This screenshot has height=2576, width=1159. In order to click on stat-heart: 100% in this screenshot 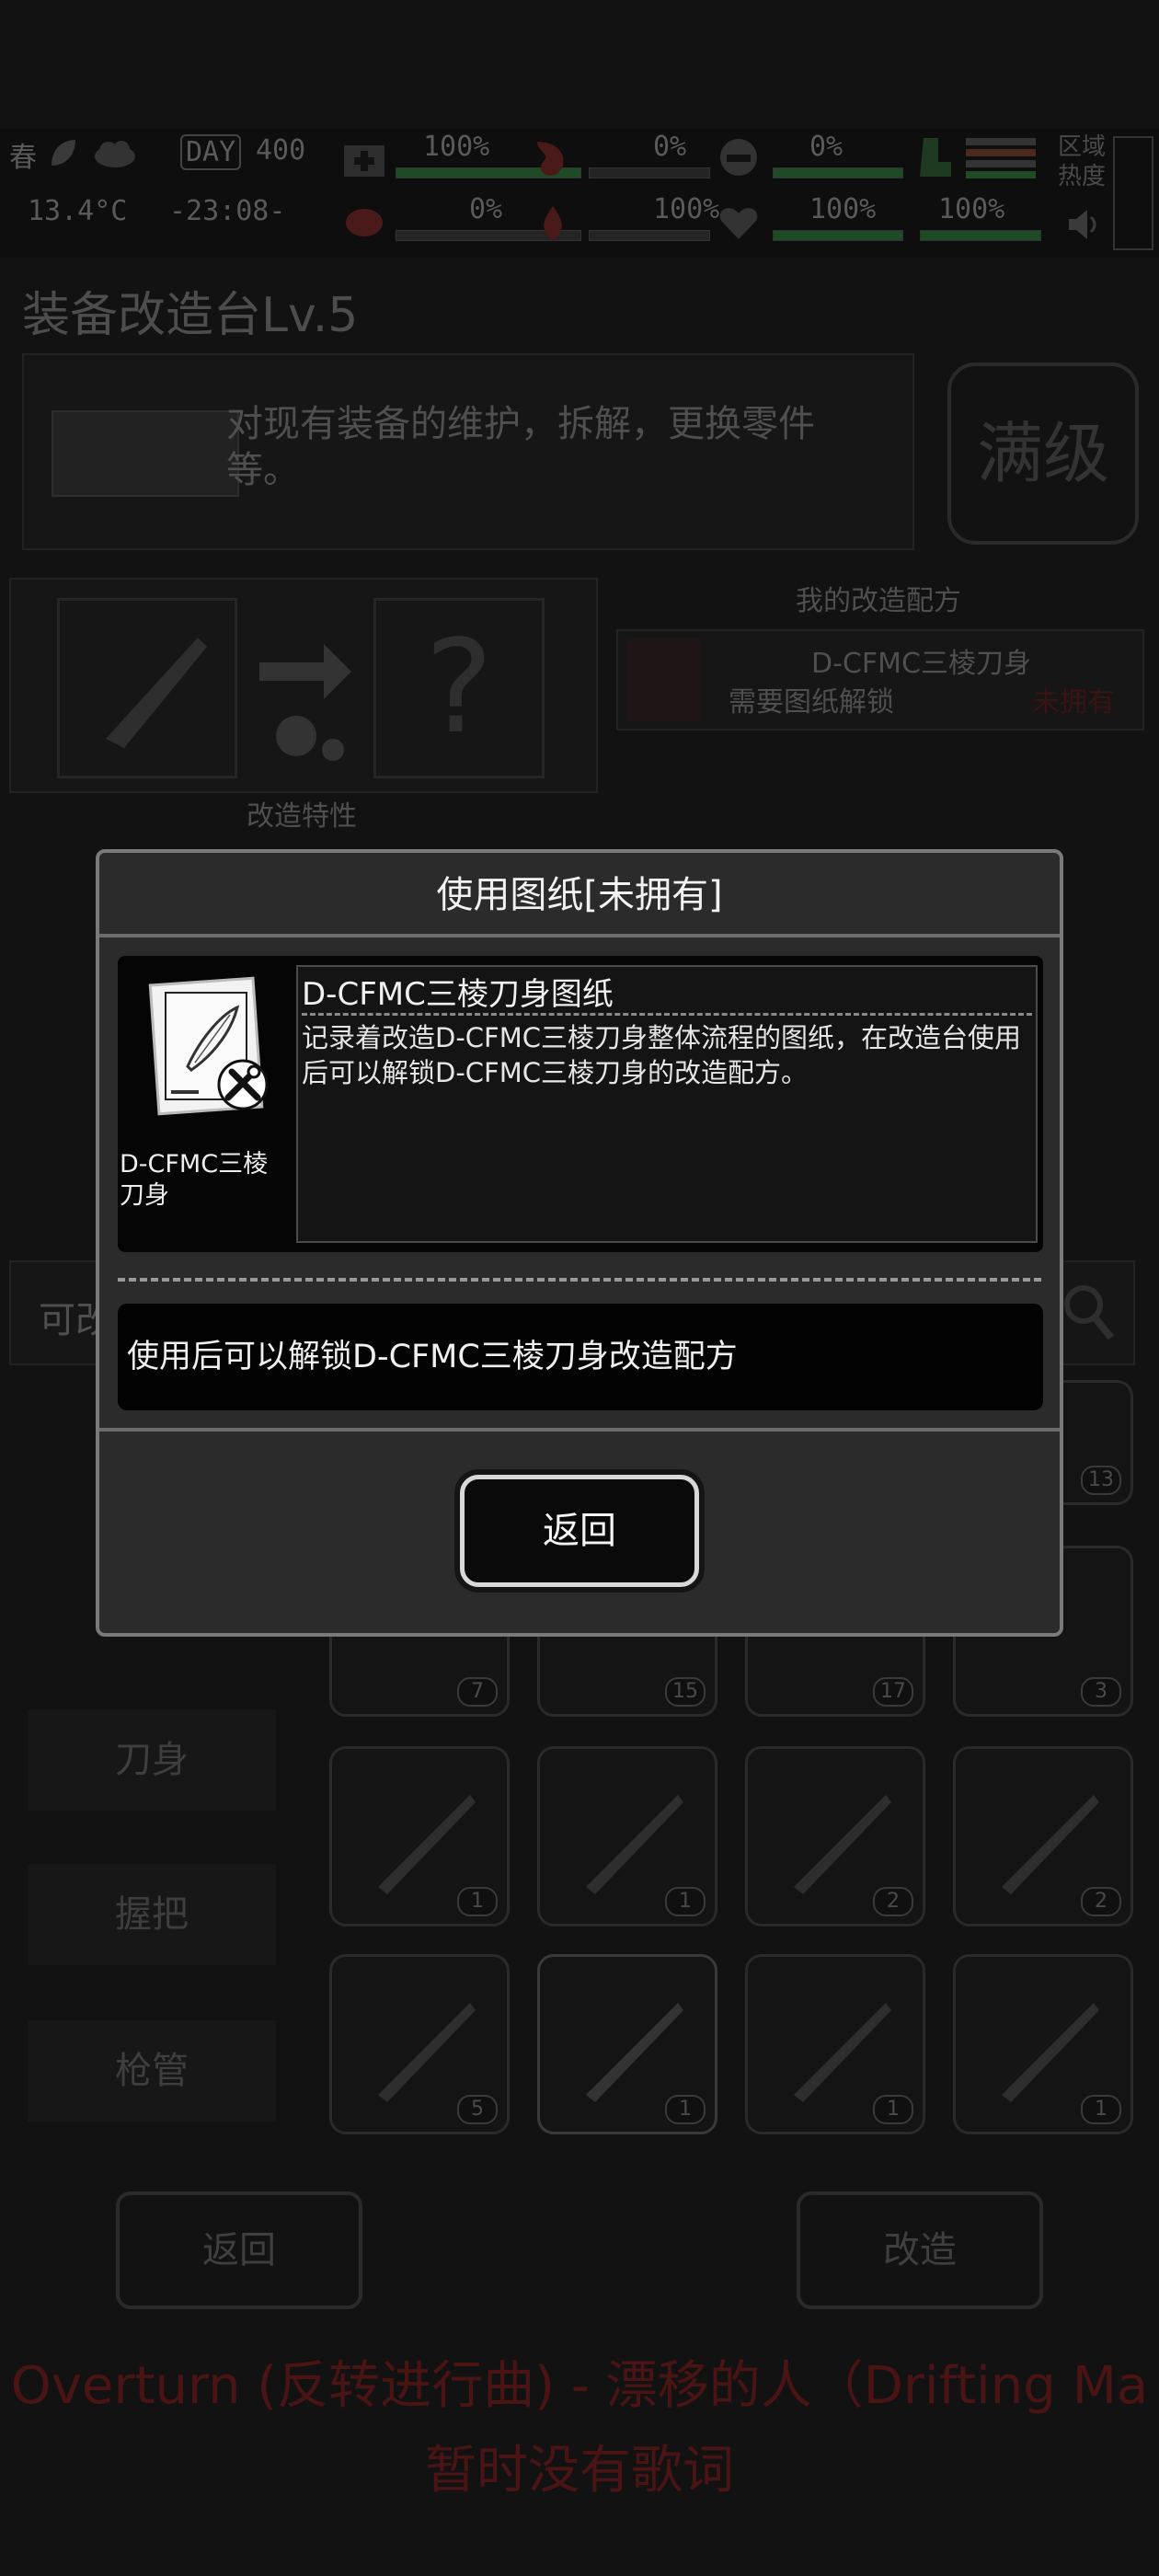, I will do `click(843, 209)`.